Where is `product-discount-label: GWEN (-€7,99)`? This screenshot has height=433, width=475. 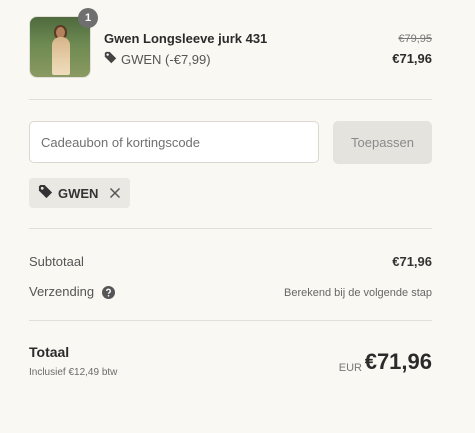 product-discount-label: GWEN (-€7,99) is located at coordinates (166, 59).